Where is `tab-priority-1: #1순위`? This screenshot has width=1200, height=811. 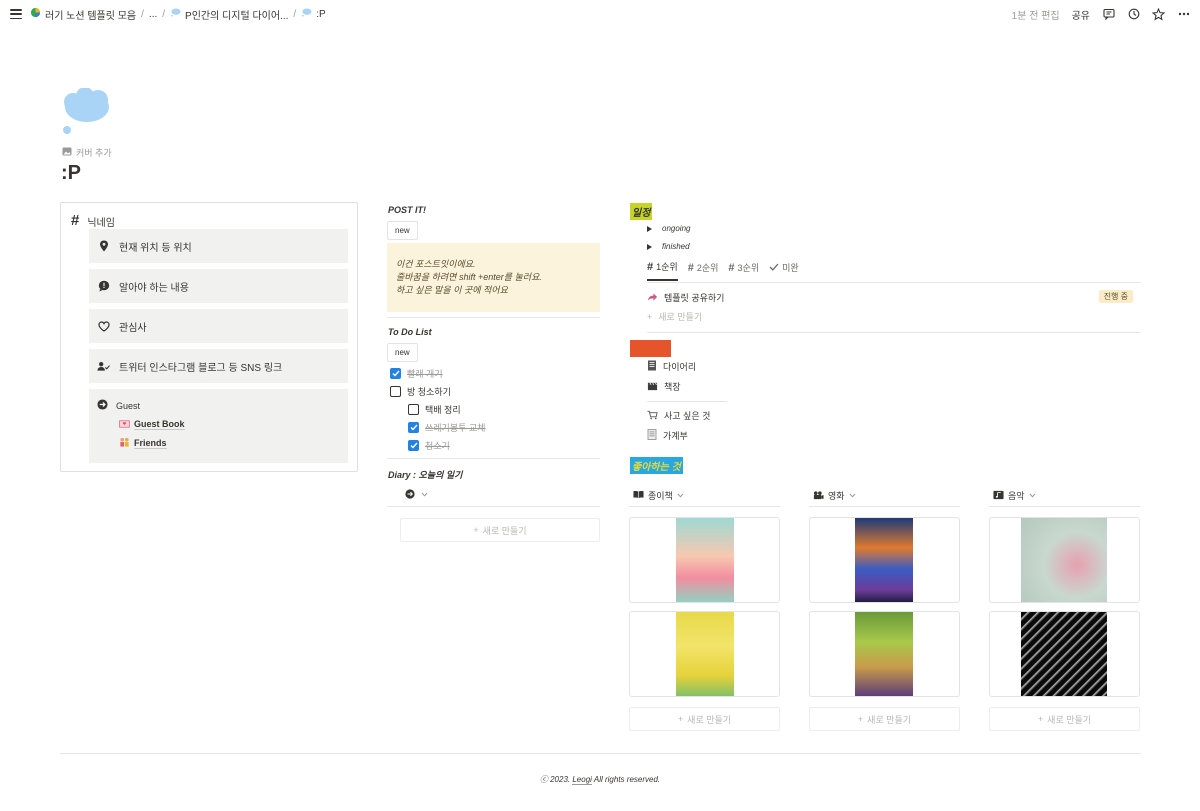 tab-priority-1: #1순위 is located at coordinates (662, 270).